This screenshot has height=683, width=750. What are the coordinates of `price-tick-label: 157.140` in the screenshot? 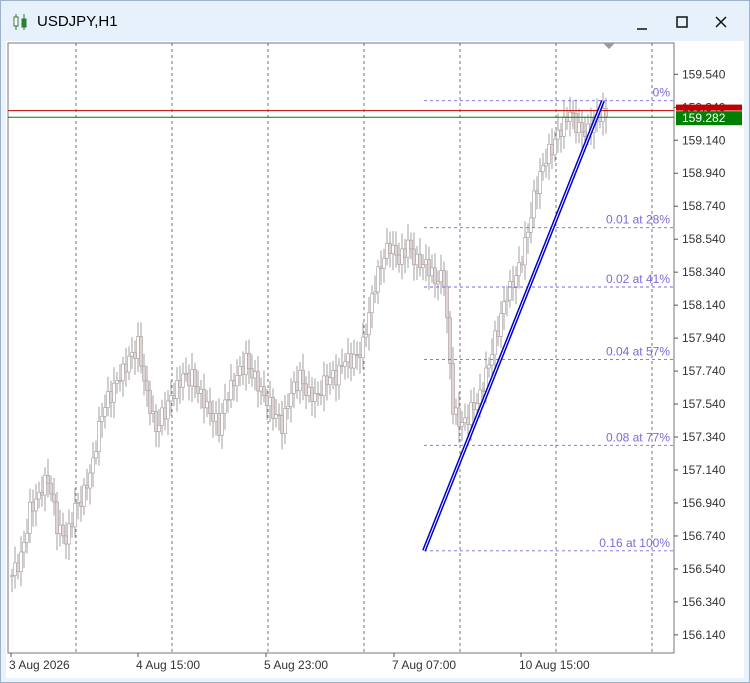 It's located at (704, 470).